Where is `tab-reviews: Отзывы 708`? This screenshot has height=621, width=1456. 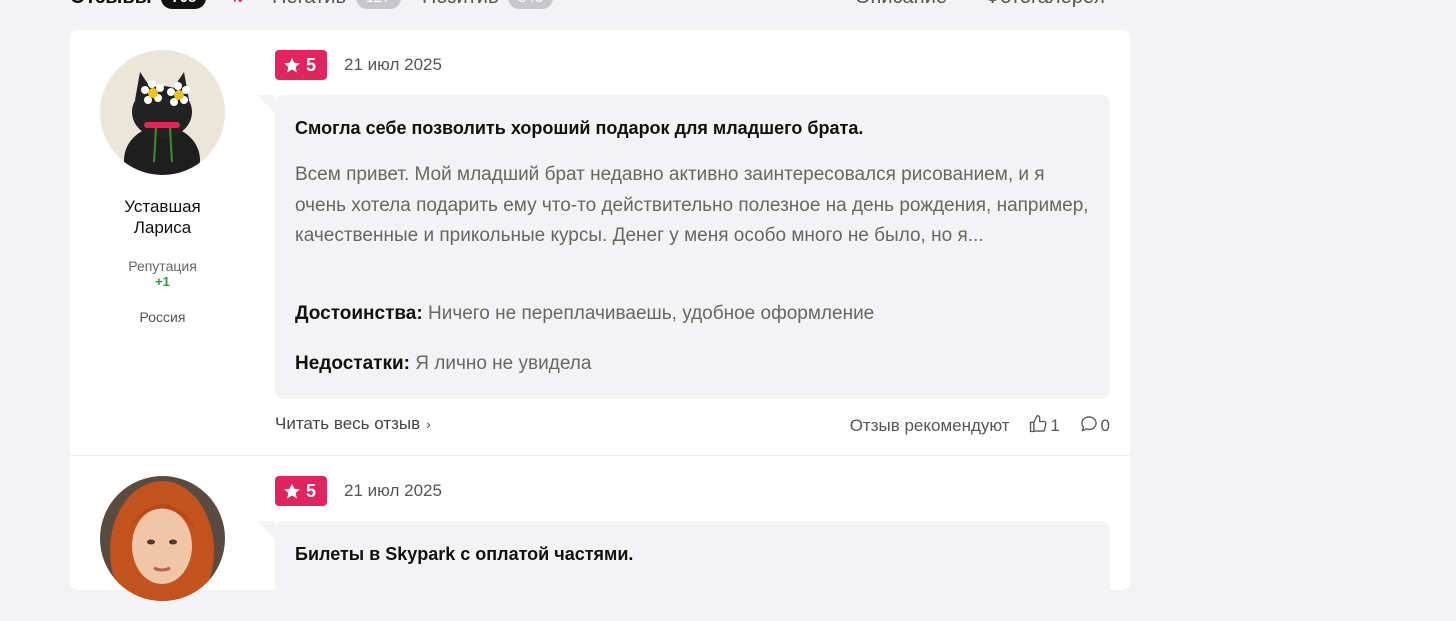 tab-reviews: Отзывы 708 is located at coordinates (138, 4).